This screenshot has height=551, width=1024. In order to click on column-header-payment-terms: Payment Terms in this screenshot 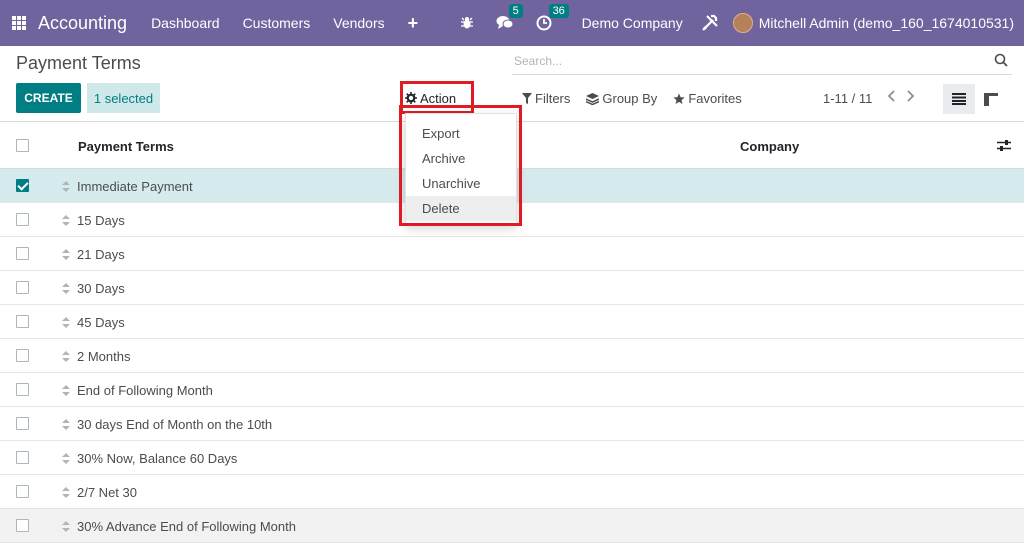, I will do `click(126, 146)`.